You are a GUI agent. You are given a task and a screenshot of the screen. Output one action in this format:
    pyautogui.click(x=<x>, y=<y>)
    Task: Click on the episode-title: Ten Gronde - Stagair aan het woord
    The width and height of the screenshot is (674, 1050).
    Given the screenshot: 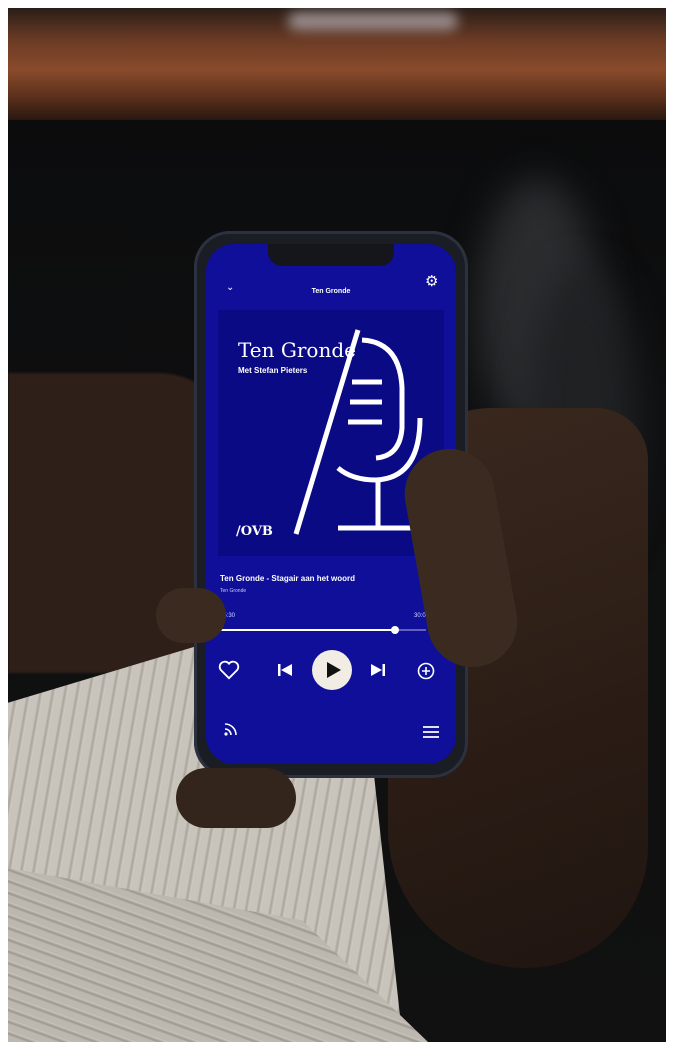 What is the action you would take?
    pyautogui.click(x=287, y=578)
    